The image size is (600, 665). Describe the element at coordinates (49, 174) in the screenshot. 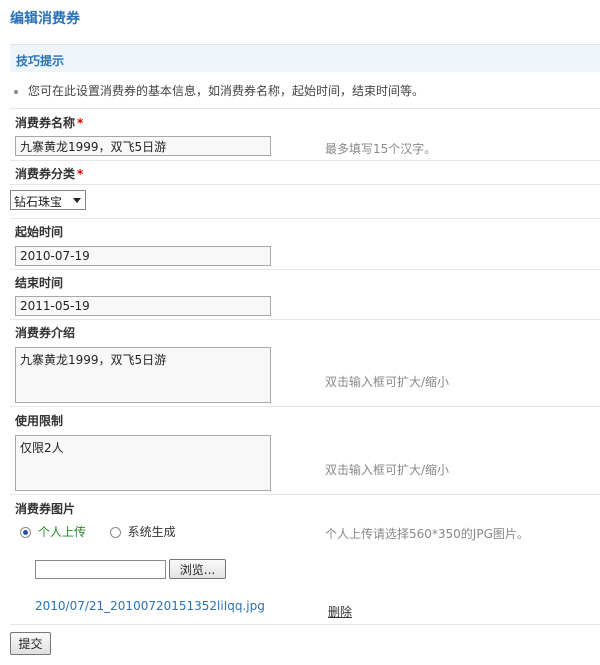

I see `category-label: 消费券分类 *` at that location.